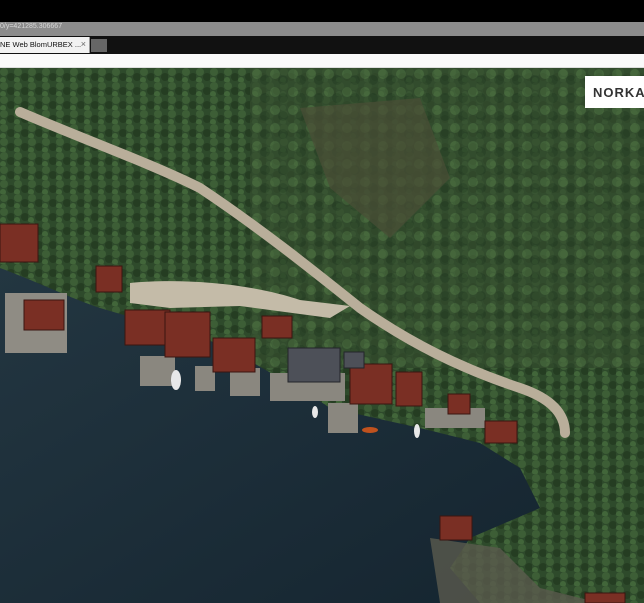  I want to click on tab-strip: NE Web BlomURBEX ... ×, so click(322, 45).